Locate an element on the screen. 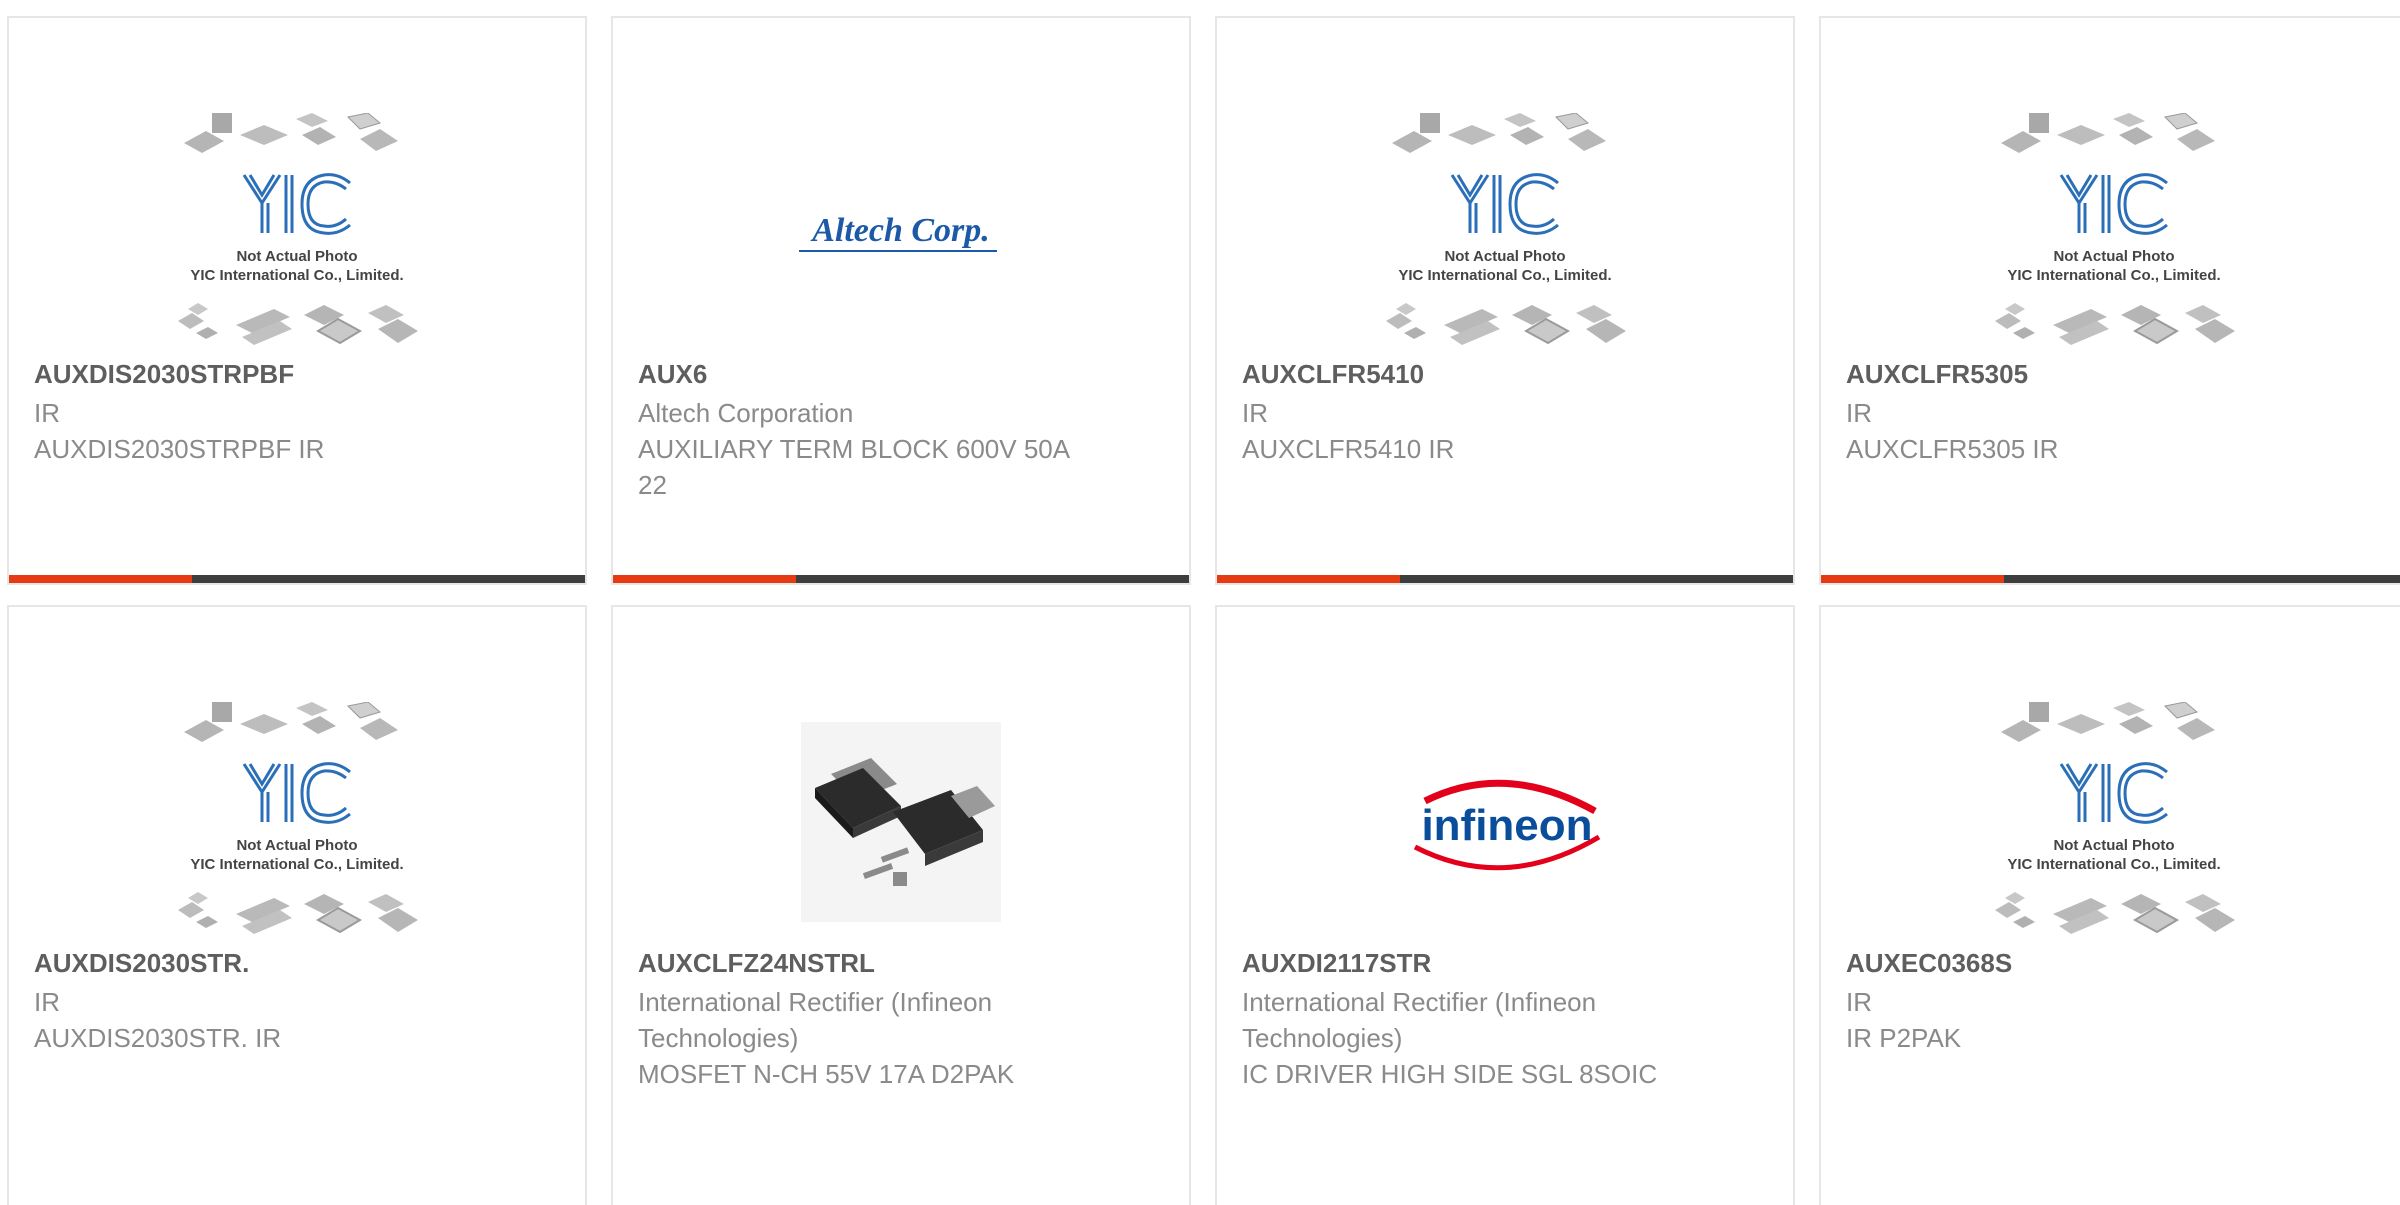 This screenshot has height=1205, width=2400. svg-text: Altech Corp. is located at coordinates (900, 230).